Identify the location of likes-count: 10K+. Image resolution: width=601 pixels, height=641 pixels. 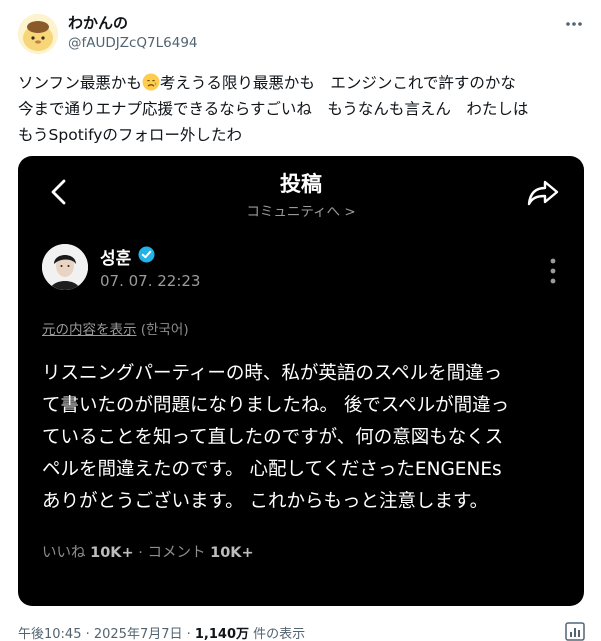
(112, 553).